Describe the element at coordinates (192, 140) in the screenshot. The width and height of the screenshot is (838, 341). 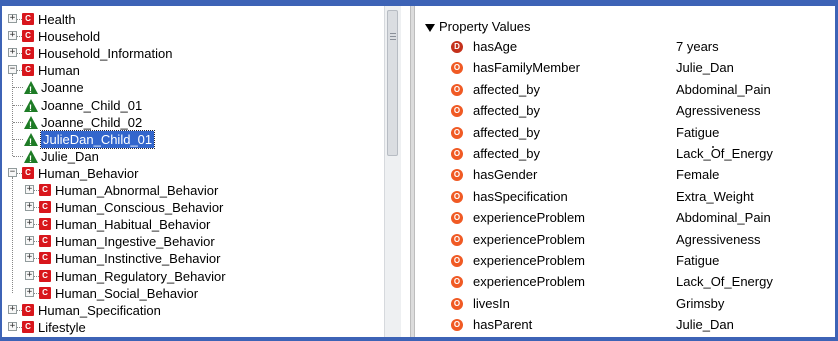
I see `tree-individual-node: JulieDan_Child_01` at that location.